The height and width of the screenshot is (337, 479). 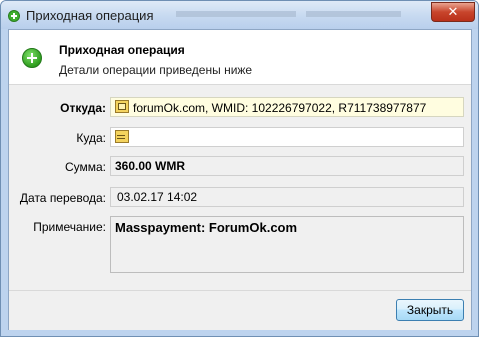 What do you see at coordinates (240, 310) in the screenshot?
I see `dialog-footer: Закрыть` at bounding box center [240, 310].